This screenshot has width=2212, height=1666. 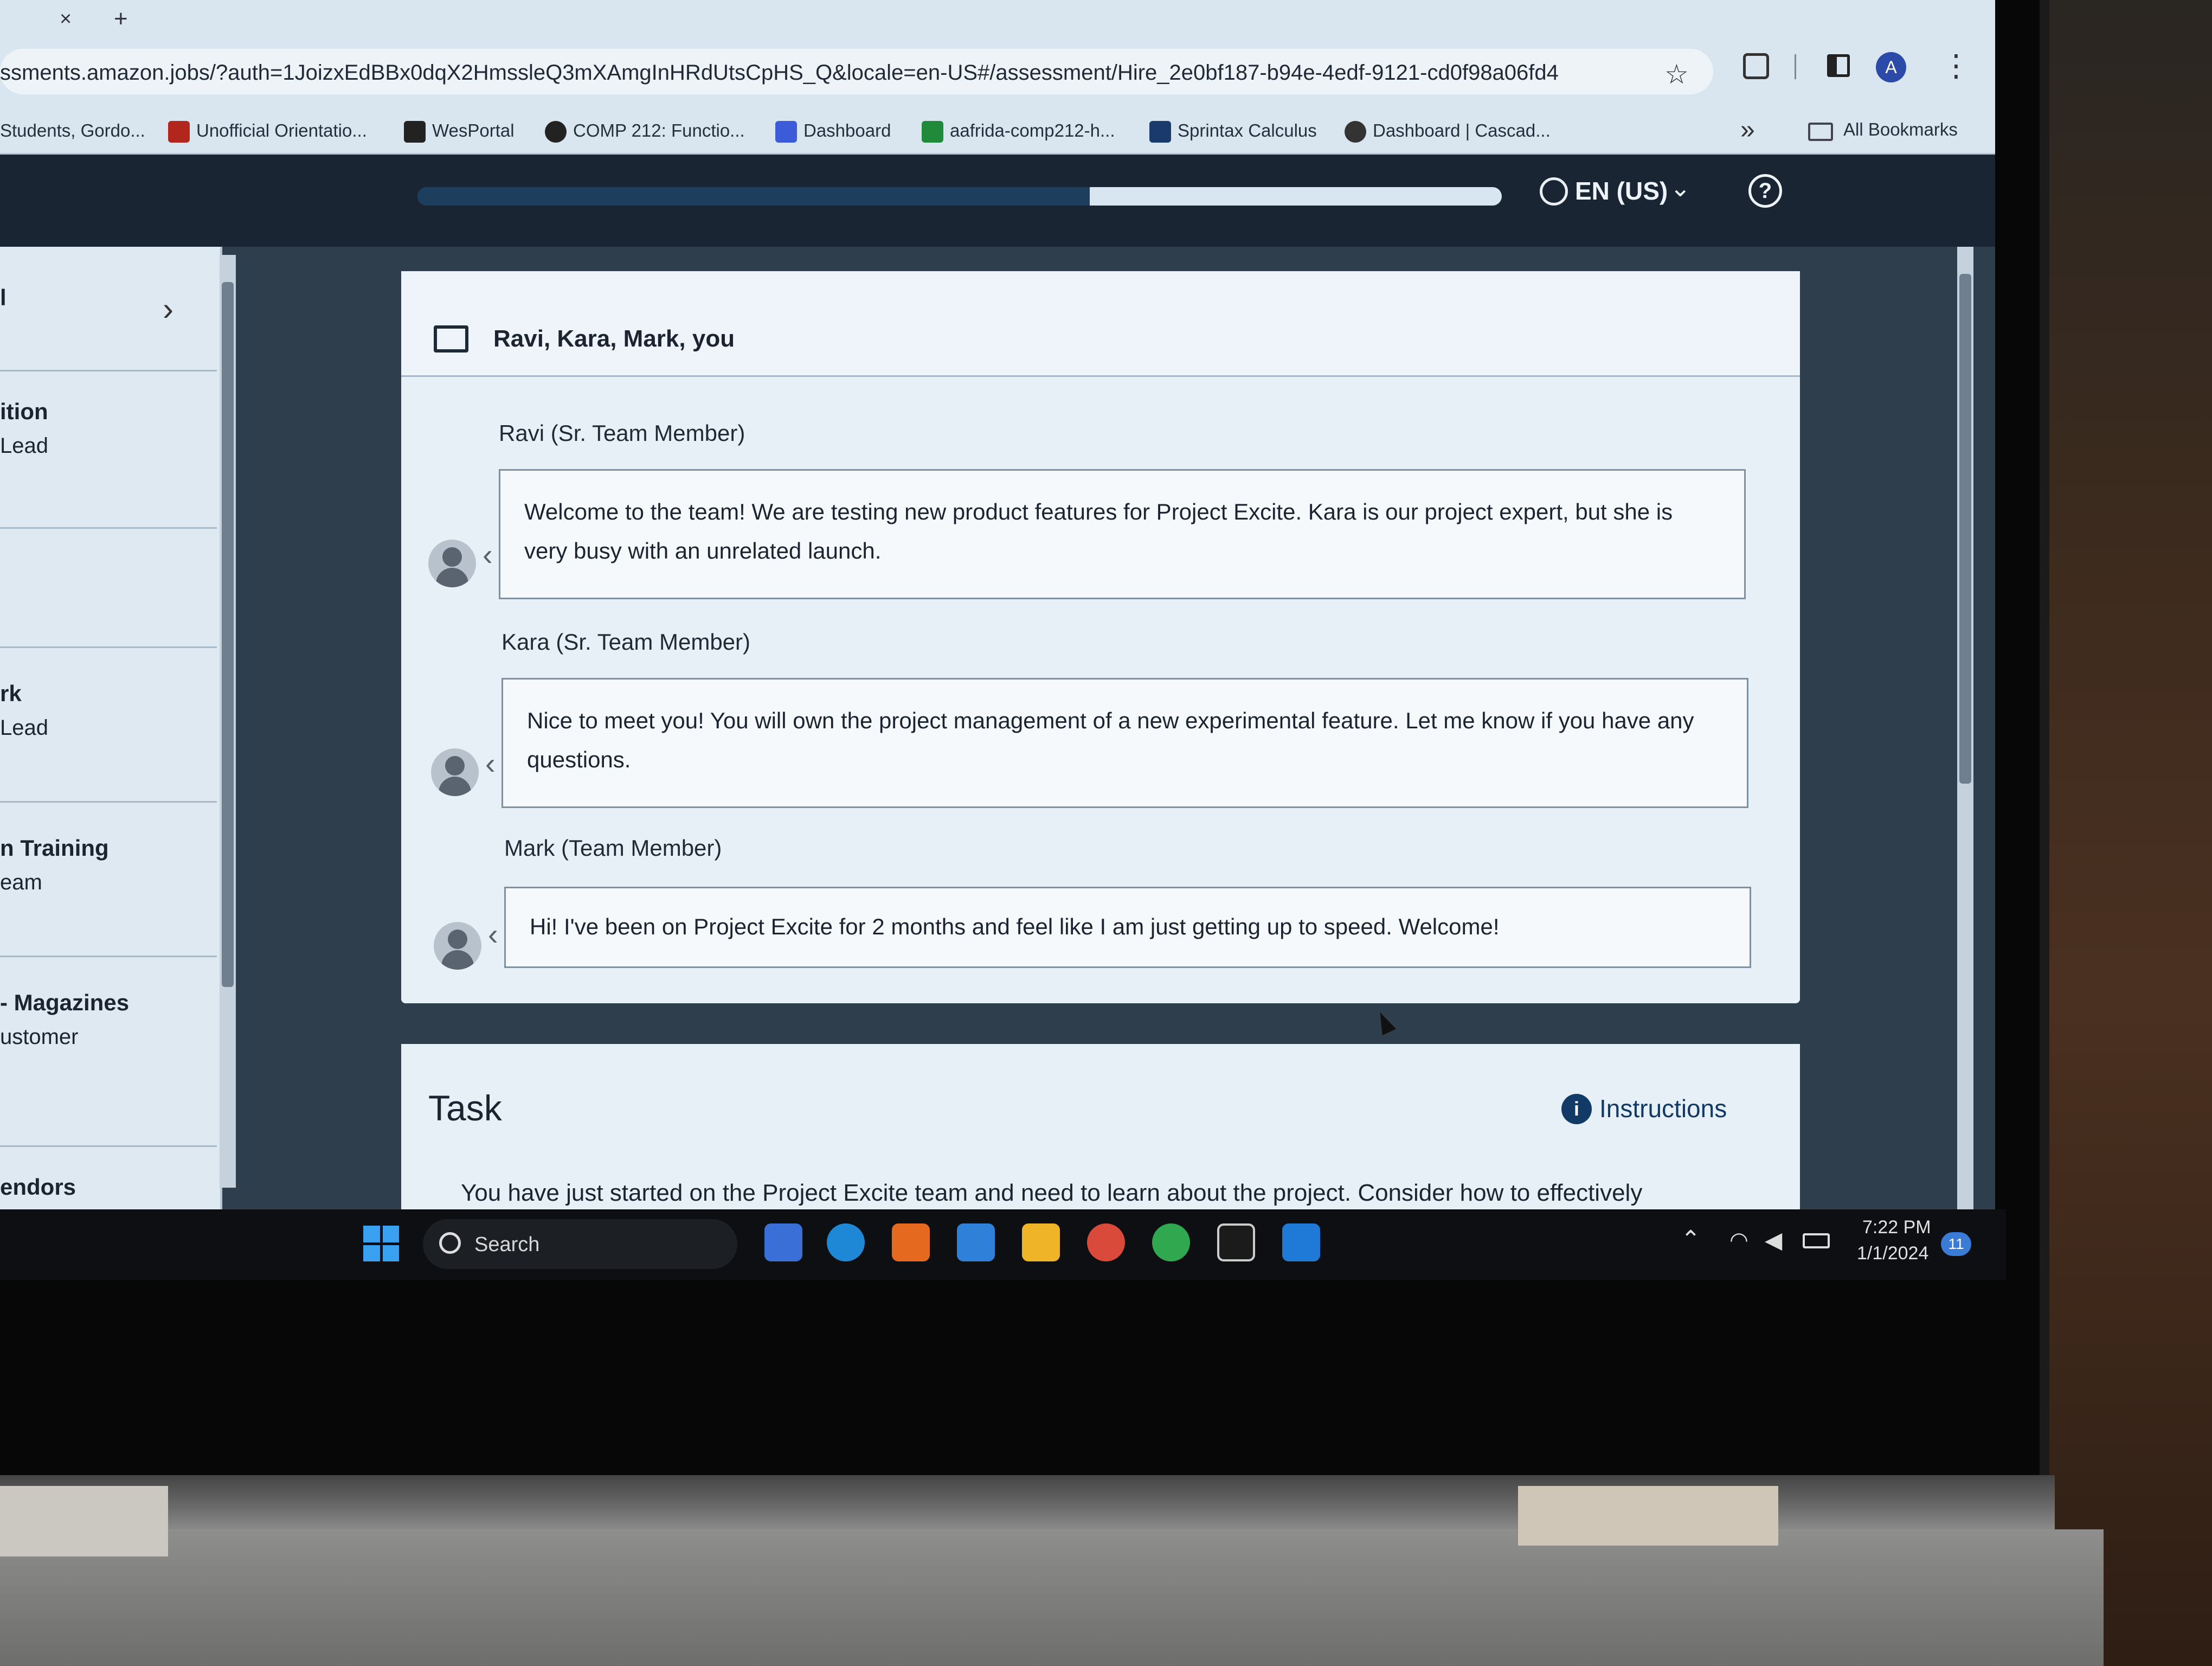 What do you see at coordinates (38, 1187) in the screenshot?
I see `sidebar-item-title: endors` at bounding box center [38, 1187].